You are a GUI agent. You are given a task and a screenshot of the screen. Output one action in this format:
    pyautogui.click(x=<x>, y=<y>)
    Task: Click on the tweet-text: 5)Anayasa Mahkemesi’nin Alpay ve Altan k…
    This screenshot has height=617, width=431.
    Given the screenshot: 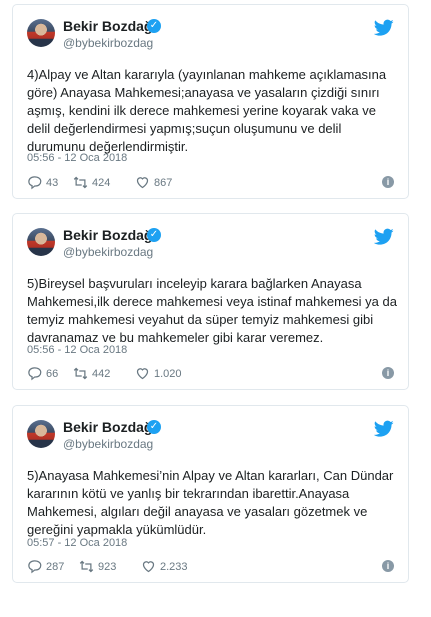 What is the action you would take?
    pyautogui.click(x=210, y=502)
    